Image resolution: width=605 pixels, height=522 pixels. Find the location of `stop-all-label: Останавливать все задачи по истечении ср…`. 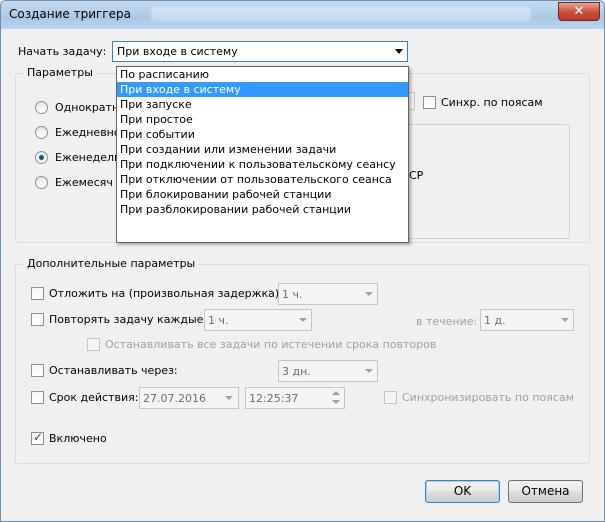

stop-all-label: Останавливать все задачи по истечении ср… is located at coordinates (271, 344).